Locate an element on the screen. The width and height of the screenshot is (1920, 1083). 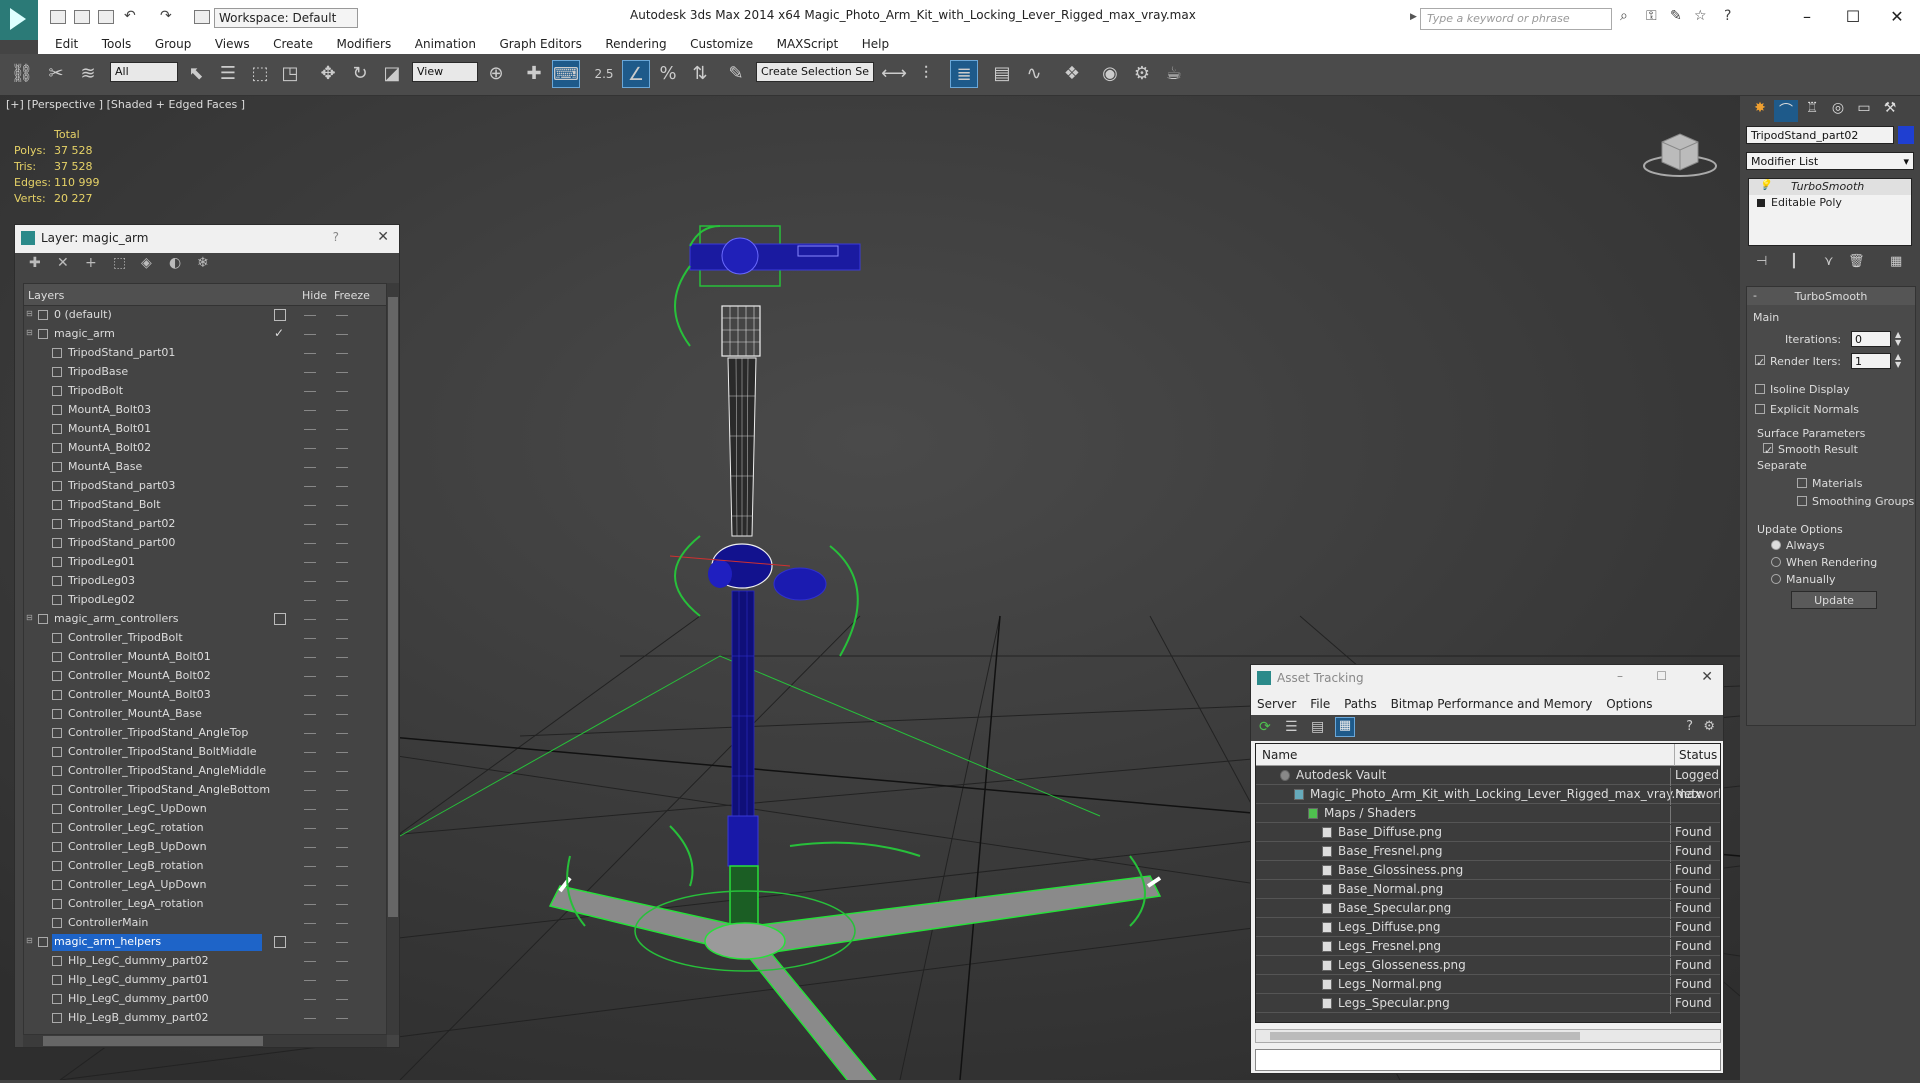
menu-group: Group is located at coordinates (173, 42).